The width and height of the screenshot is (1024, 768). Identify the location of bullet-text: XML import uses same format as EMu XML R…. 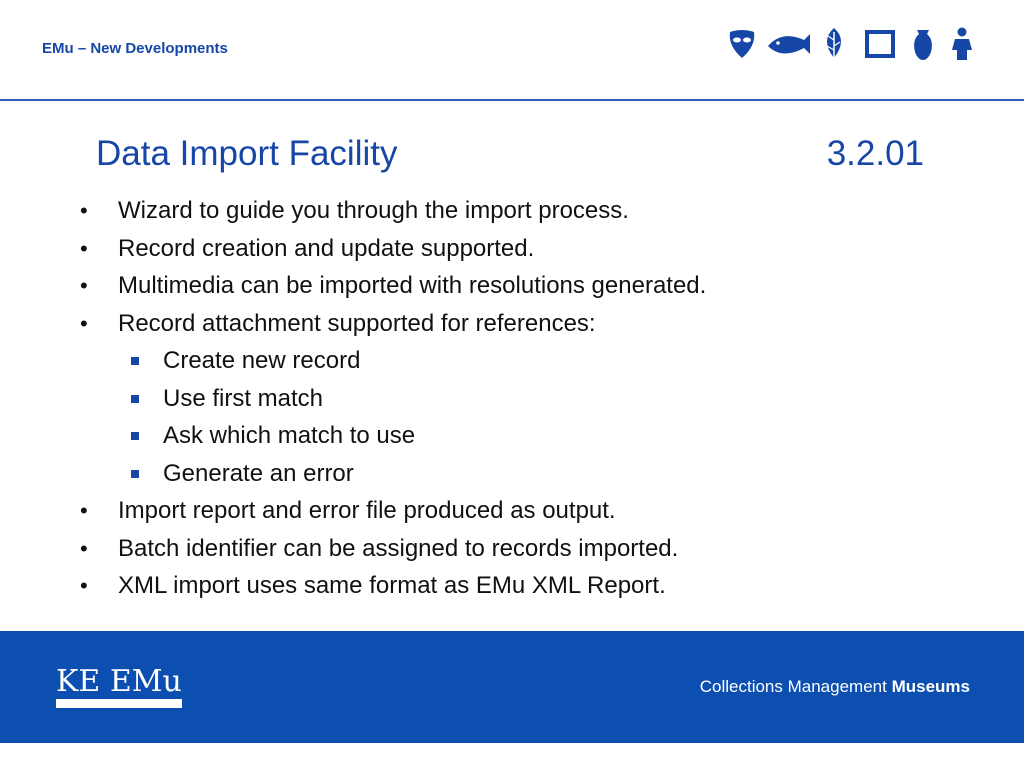
(392, 585).